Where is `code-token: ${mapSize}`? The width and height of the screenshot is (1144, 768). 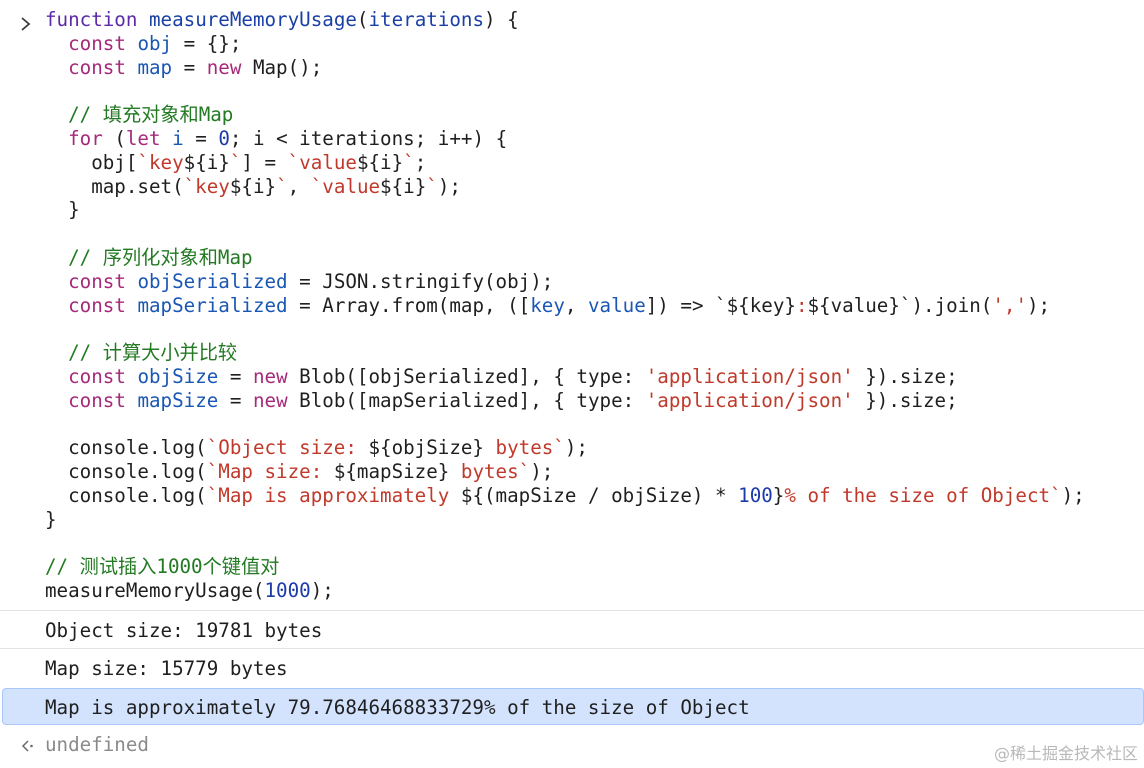
code-token: ${mapSize} is located at coordinates (391, 472).